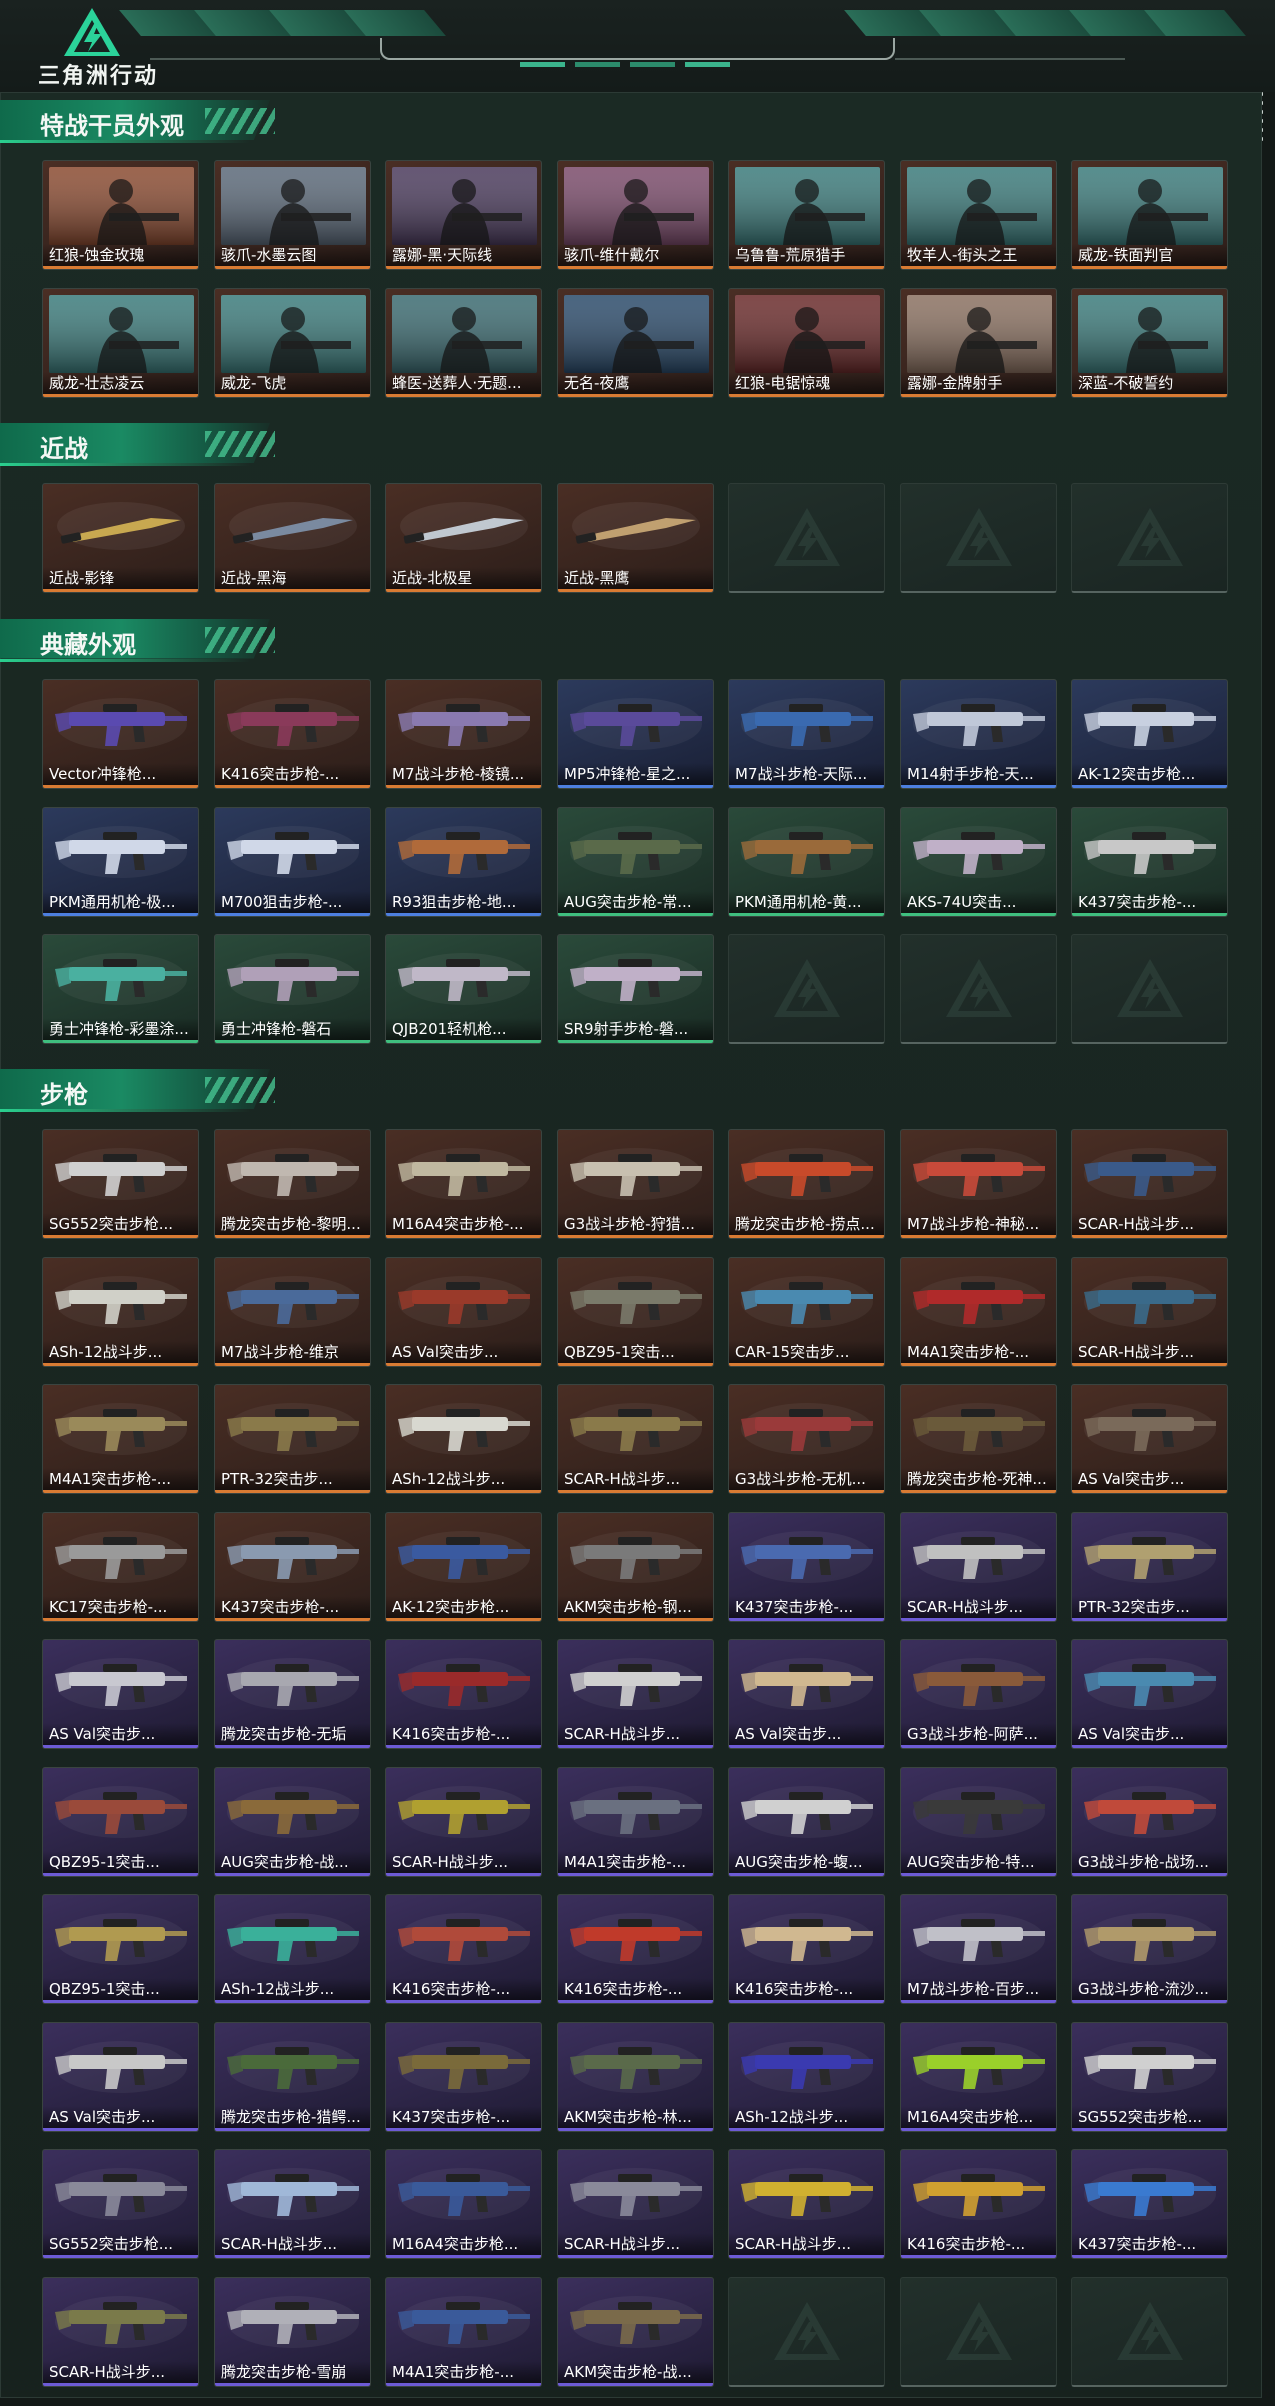 The height and width of the screenshot is (2406, 1275). Describe the element at coordinates (635, 343) in the screenshot. I see `operator-skin-card: 无名-夜鹰` at that location.